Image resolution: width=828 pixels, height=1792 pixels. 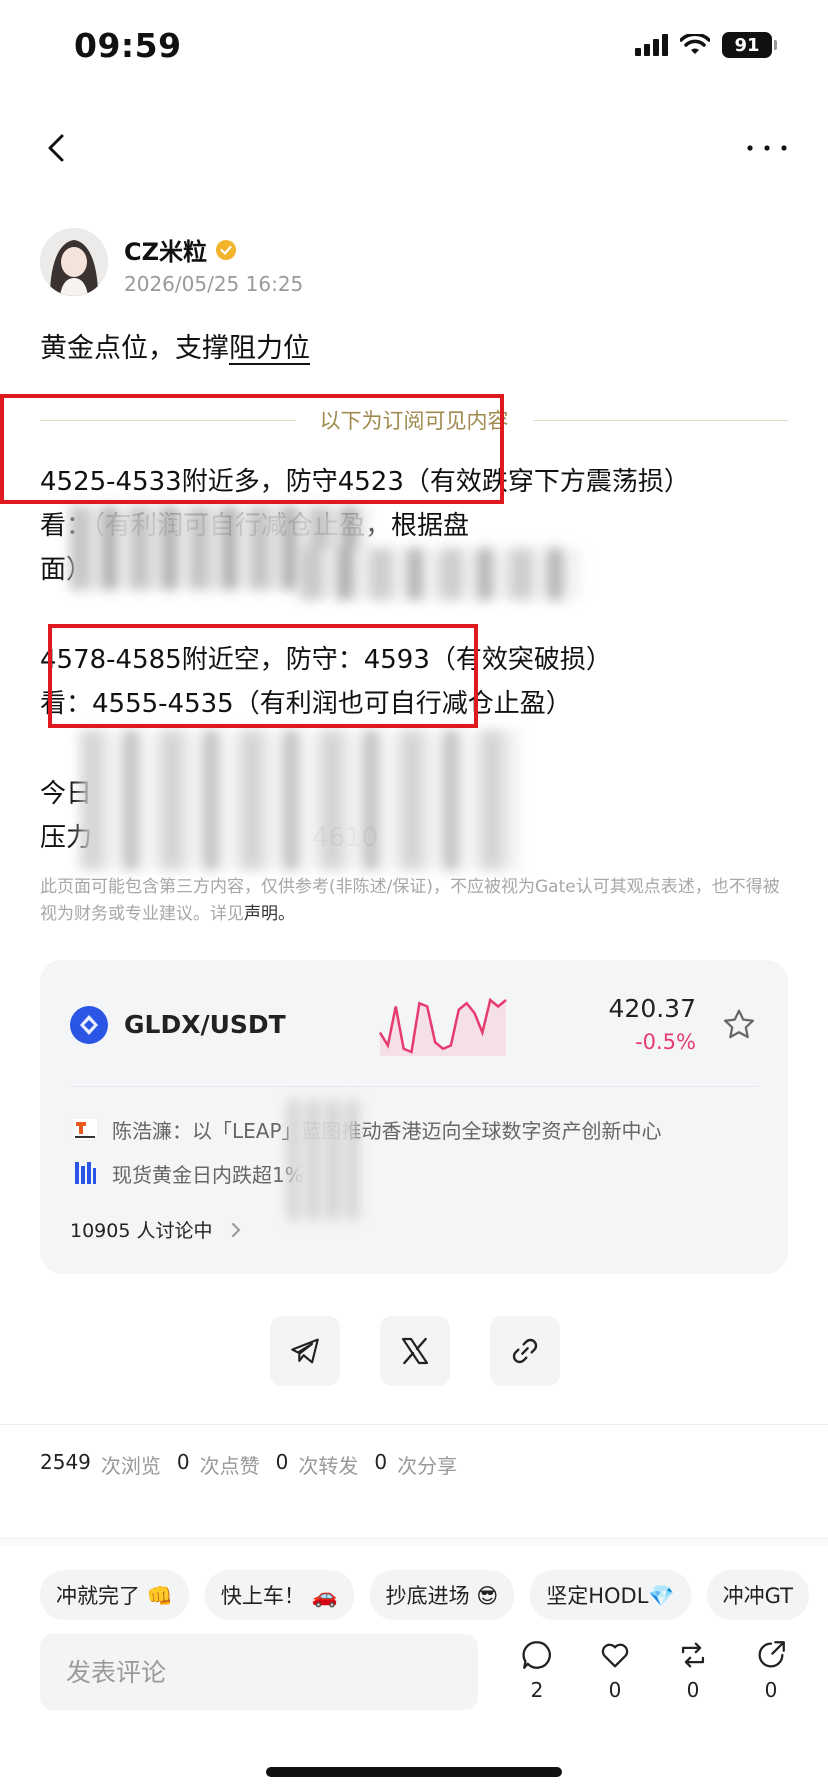 I want to click on link-icon, so click(x=525, y=1351).